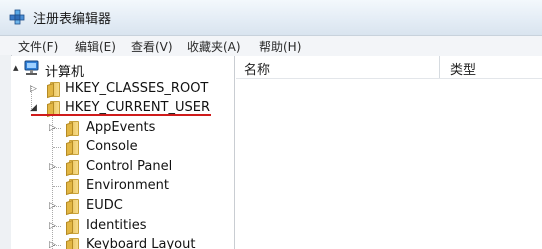 The image size is (542, 249). I want to click on tree-item-identities: ▷ Identities, so click(121, 226).